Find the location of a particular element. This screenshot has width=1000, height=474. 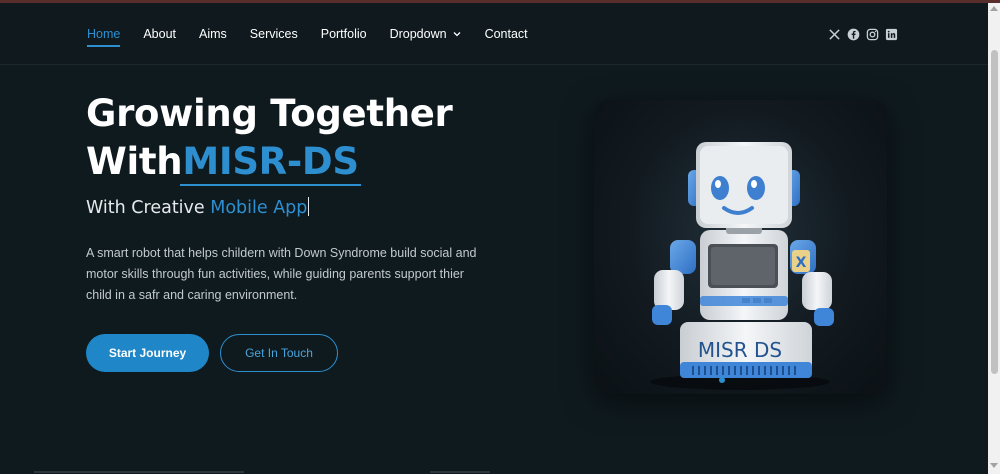

nav-item-services: Services is located at coordinates (274, 34).